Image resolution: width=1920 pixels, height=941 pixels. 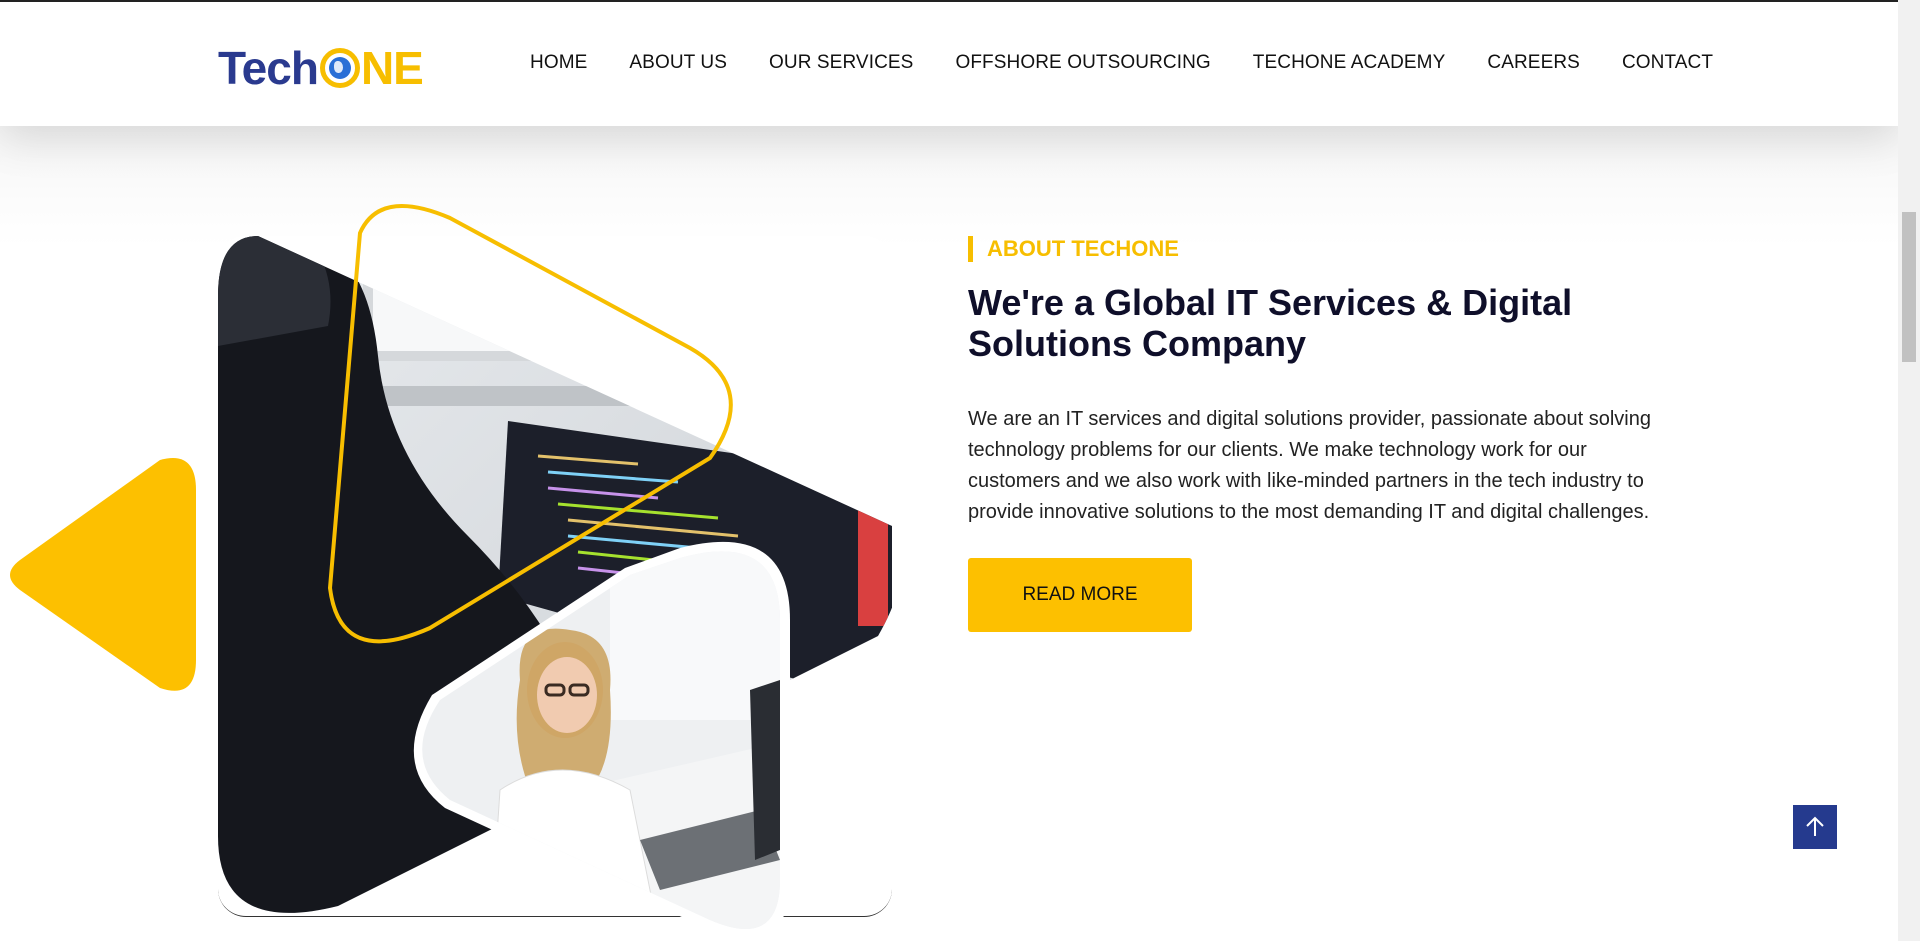 What do you see at coordinates (1533, 63) in the screenshot?
I see `nav-item-careers: CAREERS` at bounding box center [1533, 63].